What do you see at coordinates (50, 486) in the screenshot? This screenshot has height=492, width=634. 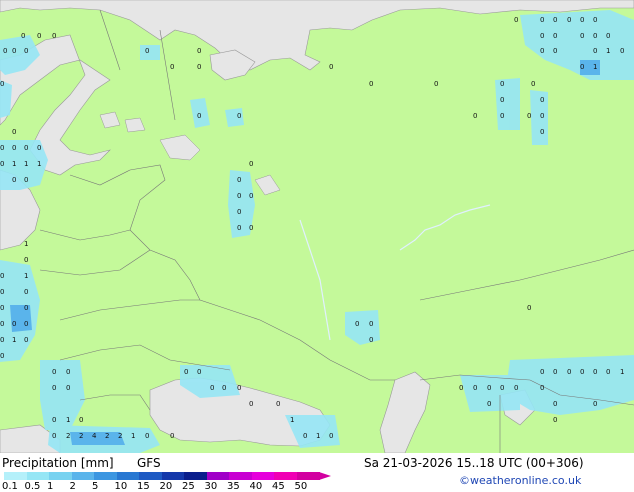 I see `legend-tick-label: 1` at bounding box center [50, 486].